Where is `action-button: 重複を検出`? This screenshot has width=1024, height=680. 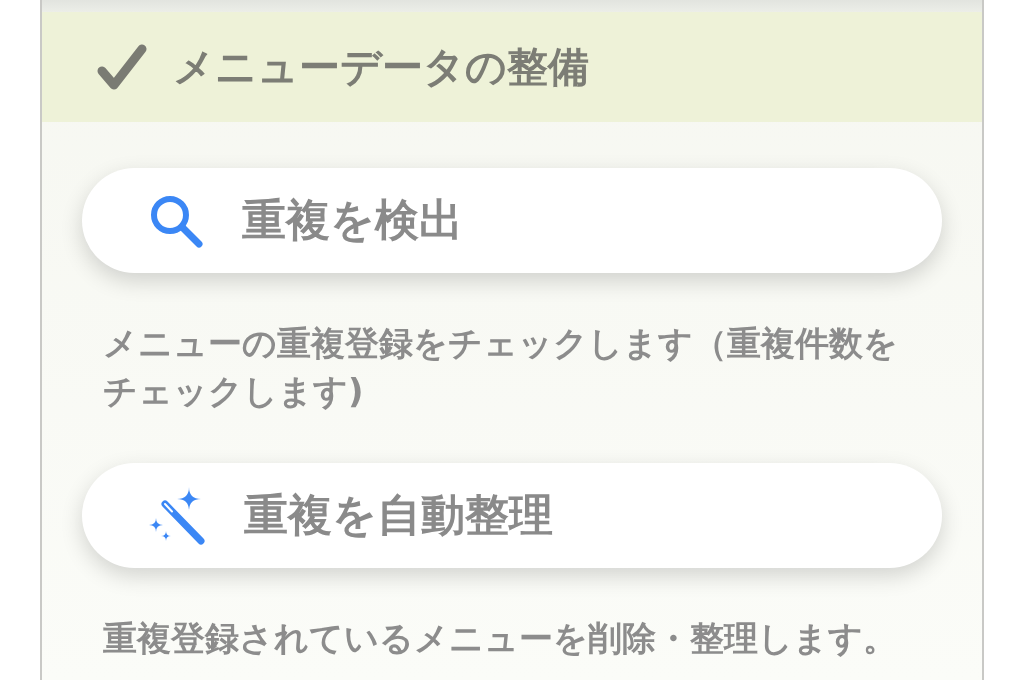
action-button: 重複を検出 is located at coordinates (512, 220).